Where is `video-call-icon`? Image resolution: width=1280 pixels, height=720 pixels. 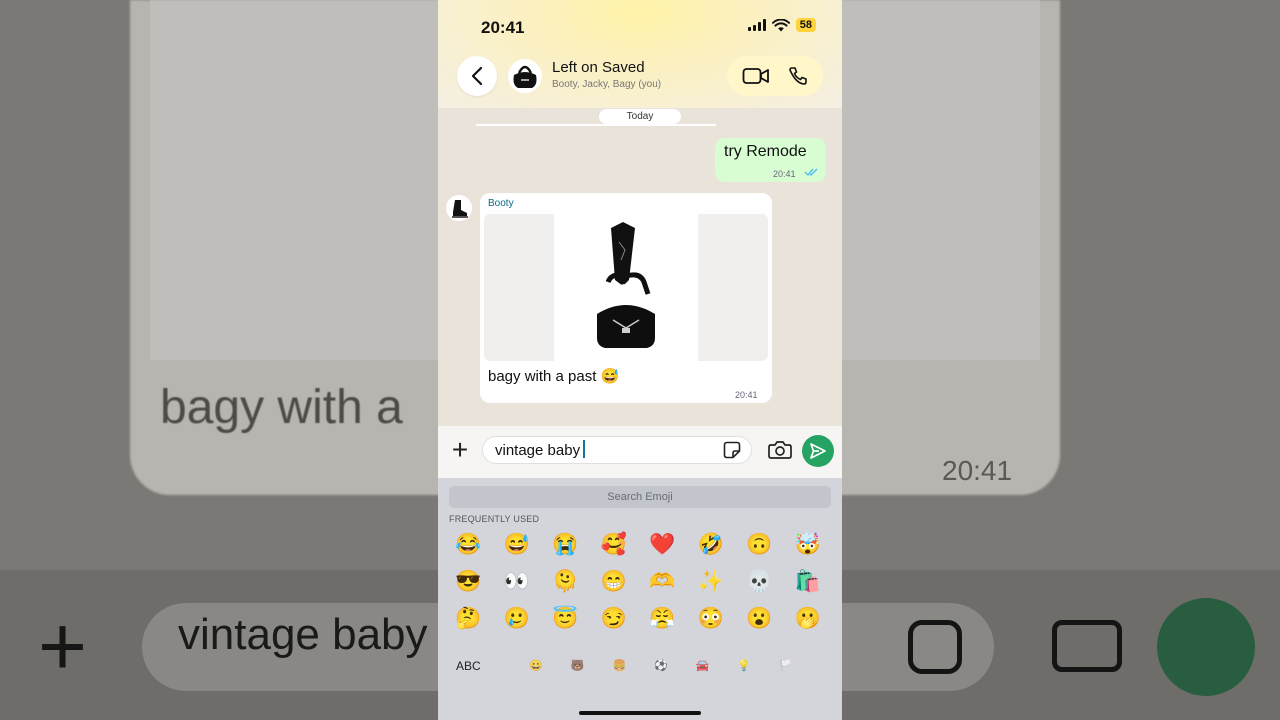
video-call-icon is located at coordinates (756, 76).